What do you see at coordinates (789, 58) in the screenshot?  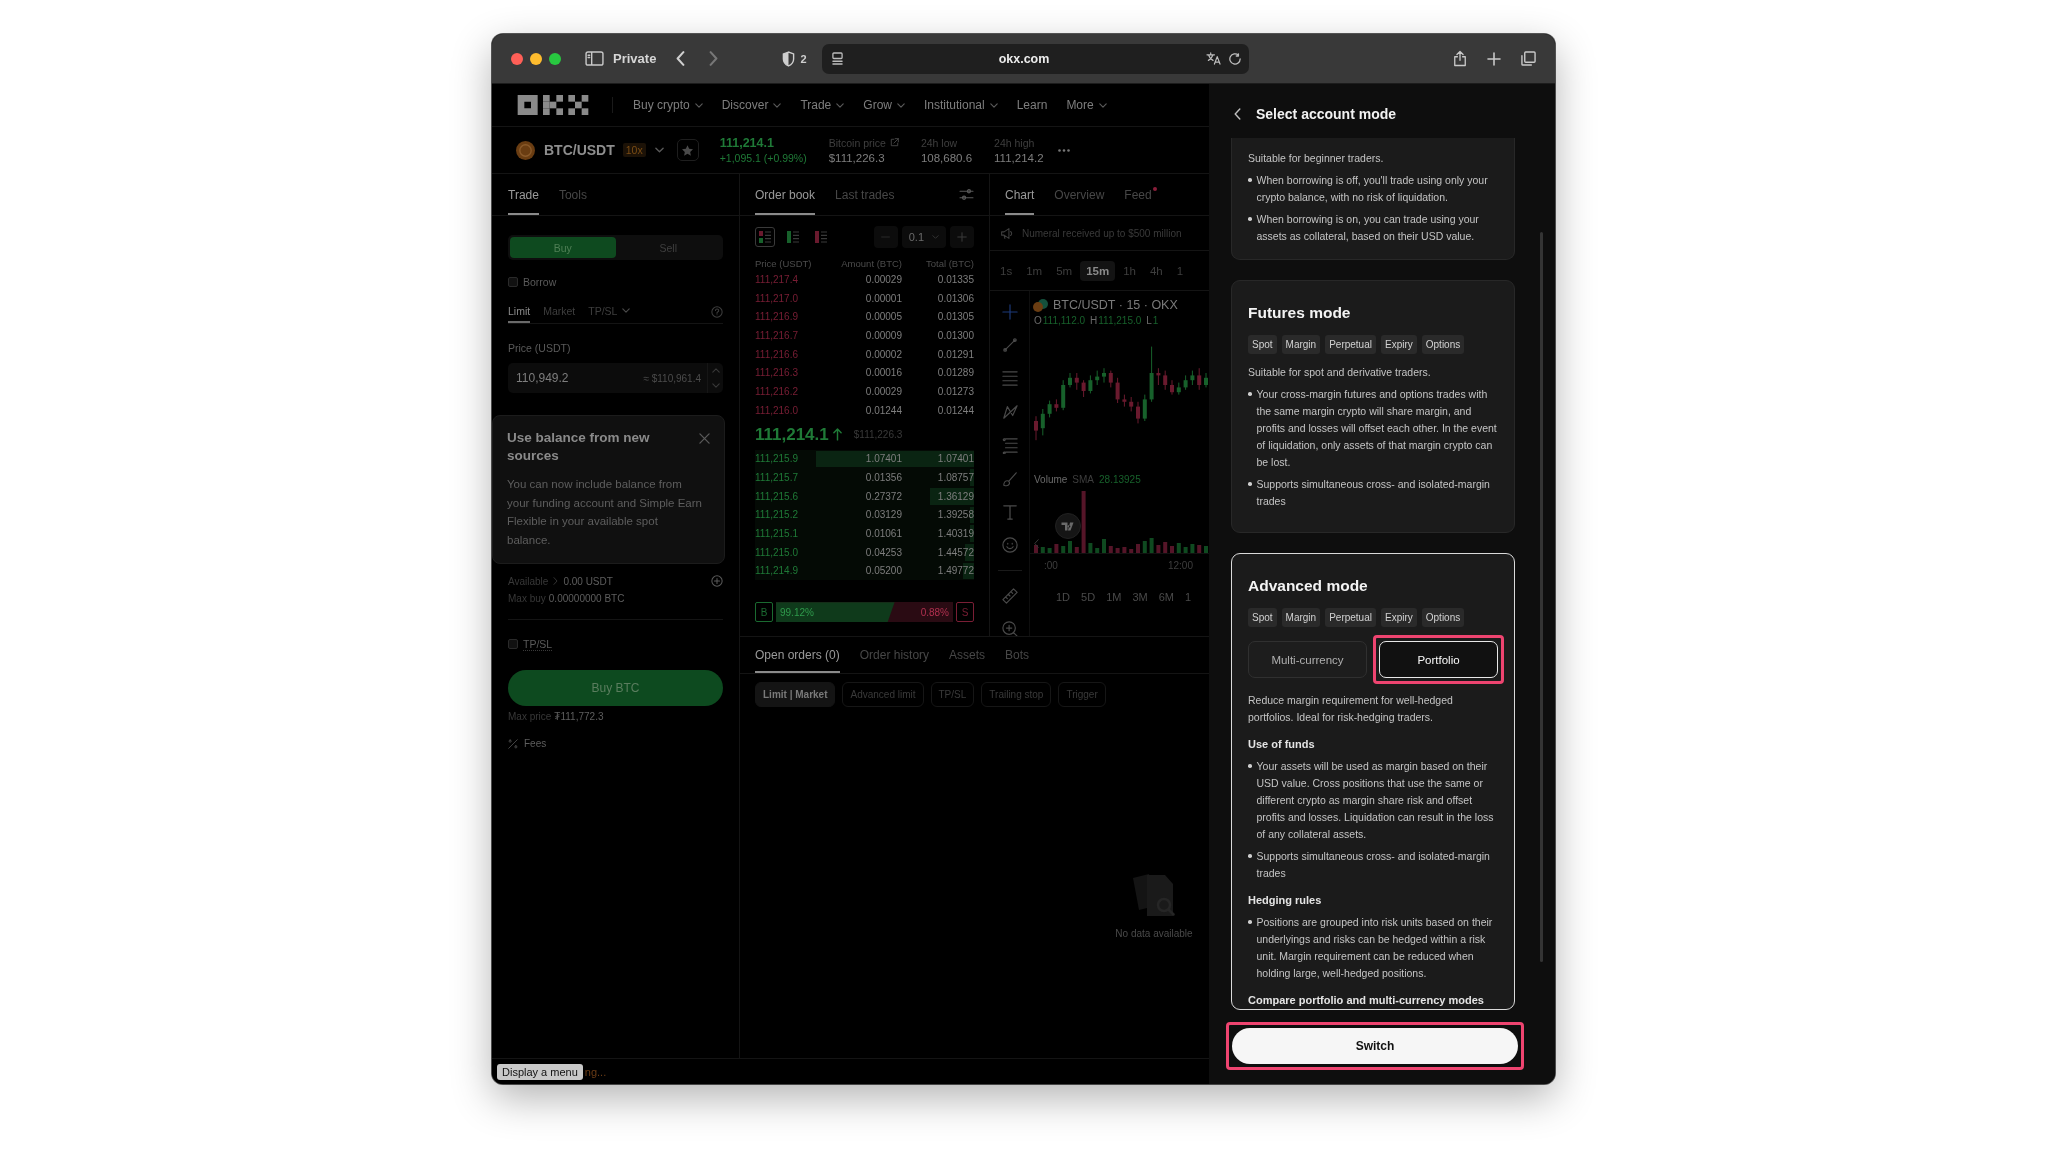 I see `shield-icon` at bounding box center [789, 58].